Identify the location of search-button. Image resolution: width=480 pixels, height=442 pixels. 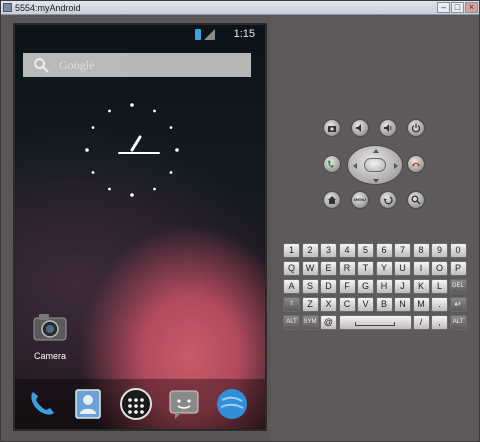
(416, 200).